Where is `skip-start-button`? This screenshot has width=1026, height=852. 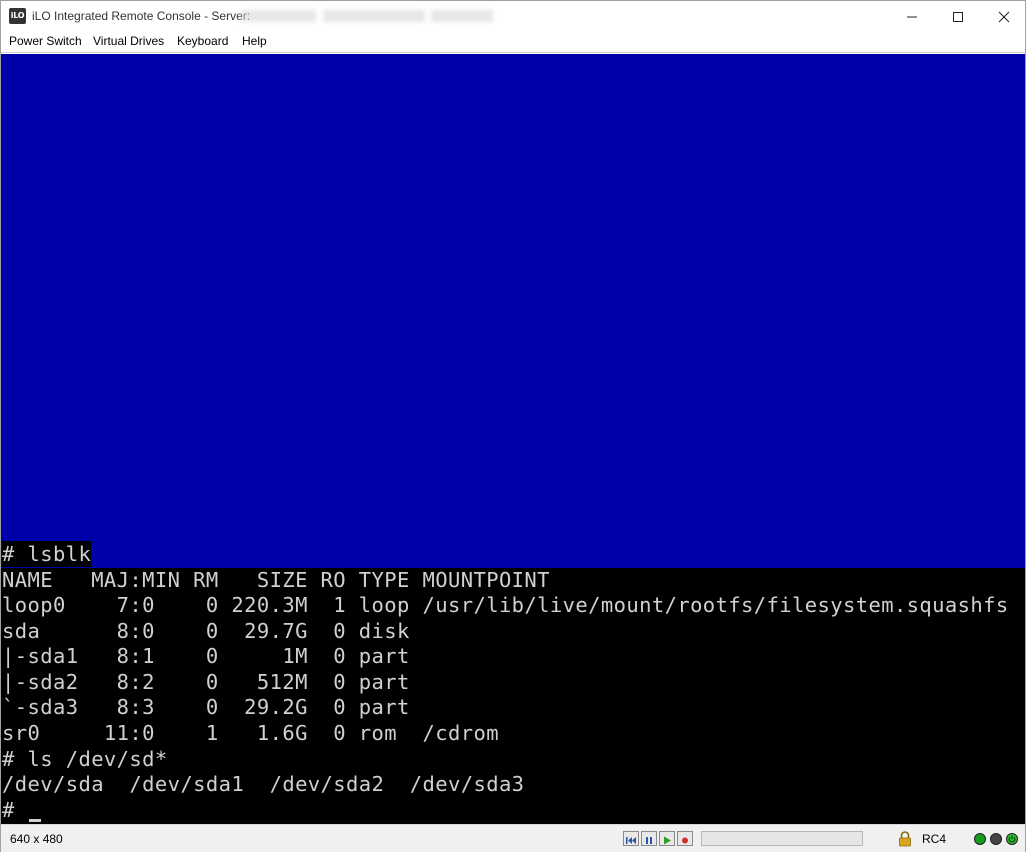 skip-start-button is located at coordinates (631, 838).